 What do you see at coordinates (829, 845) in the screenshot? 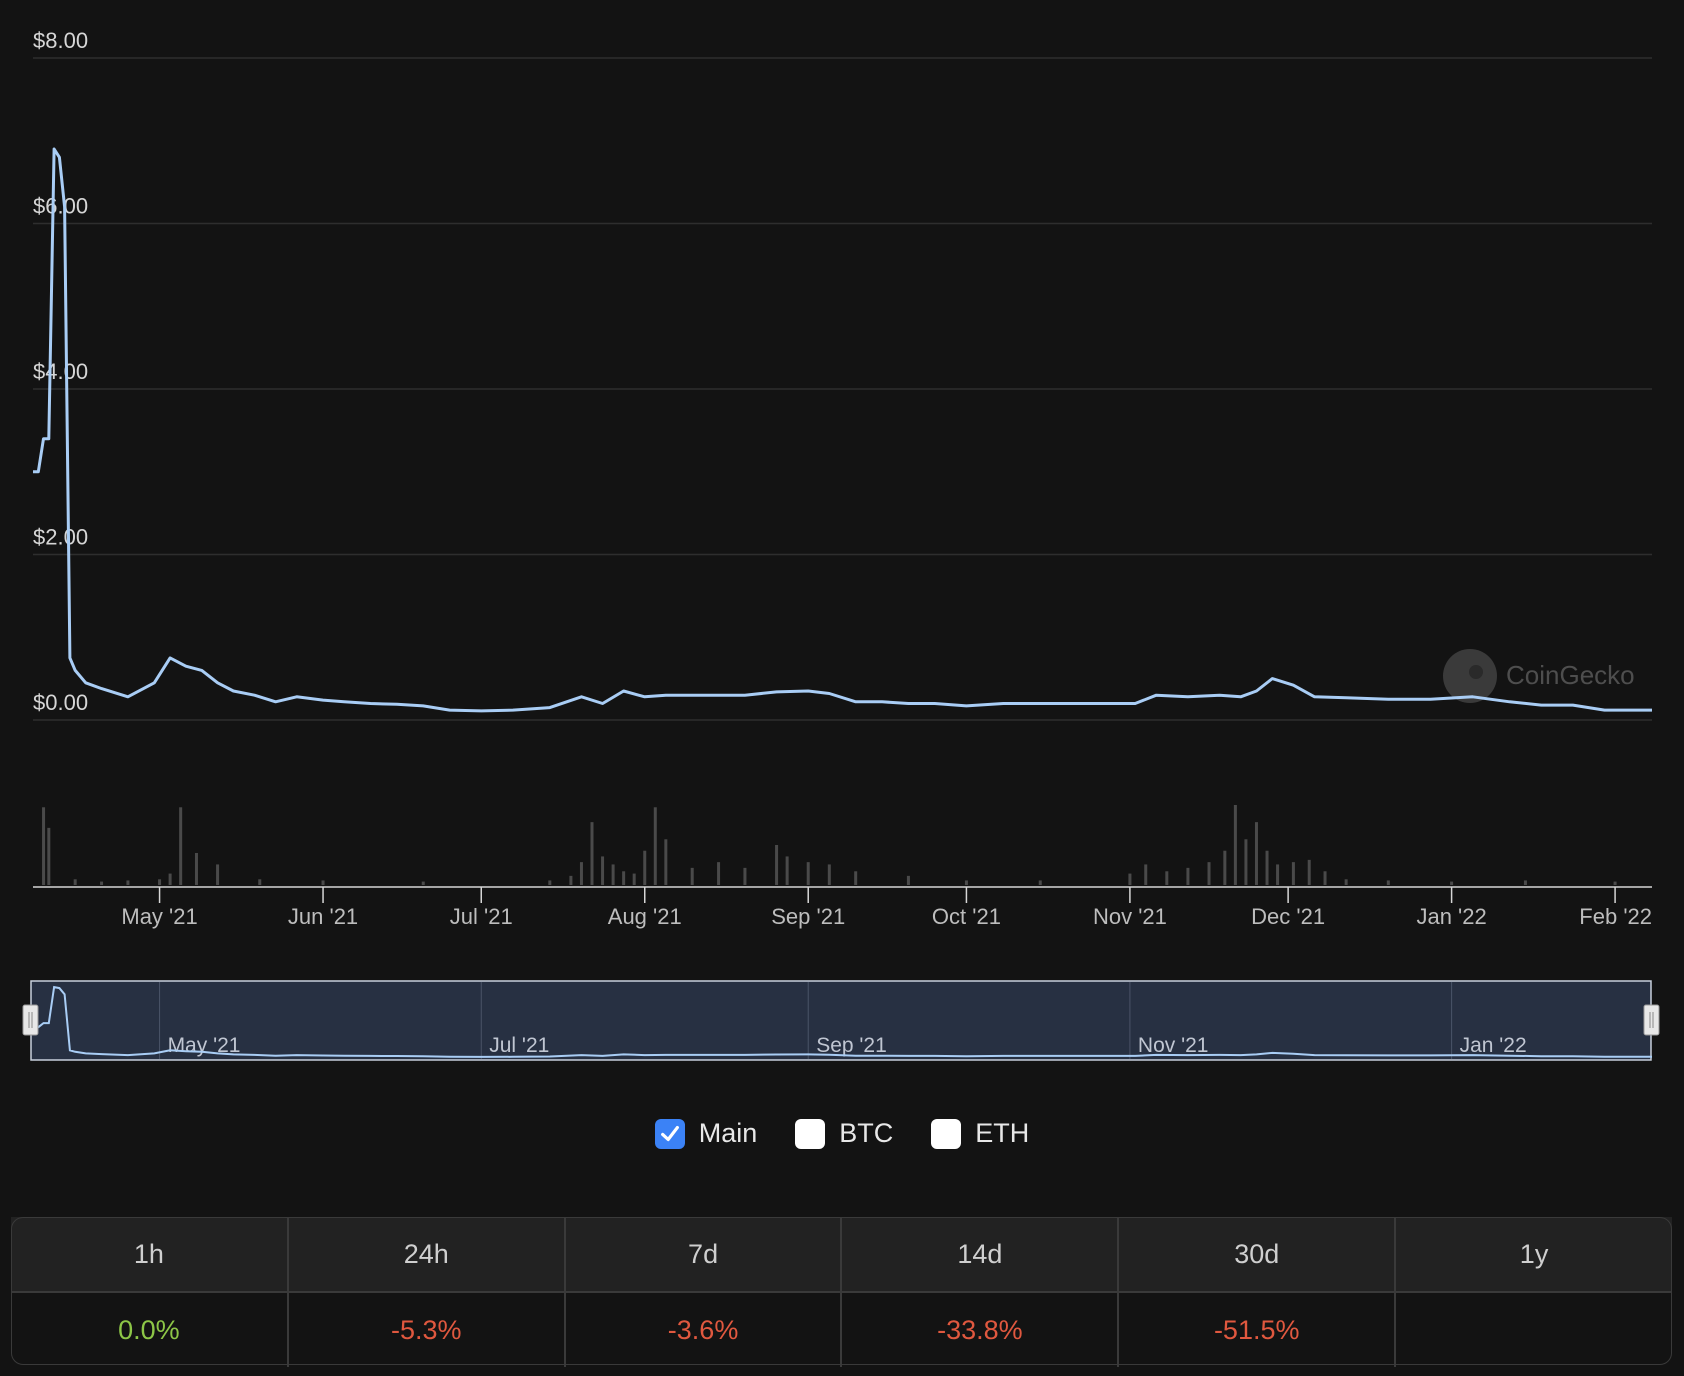
I see `volume-bars` at bounding box center [829, 845].